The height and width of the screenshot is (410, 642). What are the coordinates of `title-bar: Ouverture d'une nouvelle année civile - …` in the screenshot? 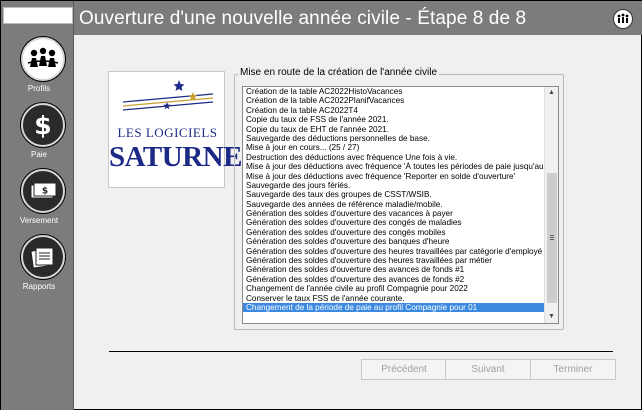 It's located at (358, 18).